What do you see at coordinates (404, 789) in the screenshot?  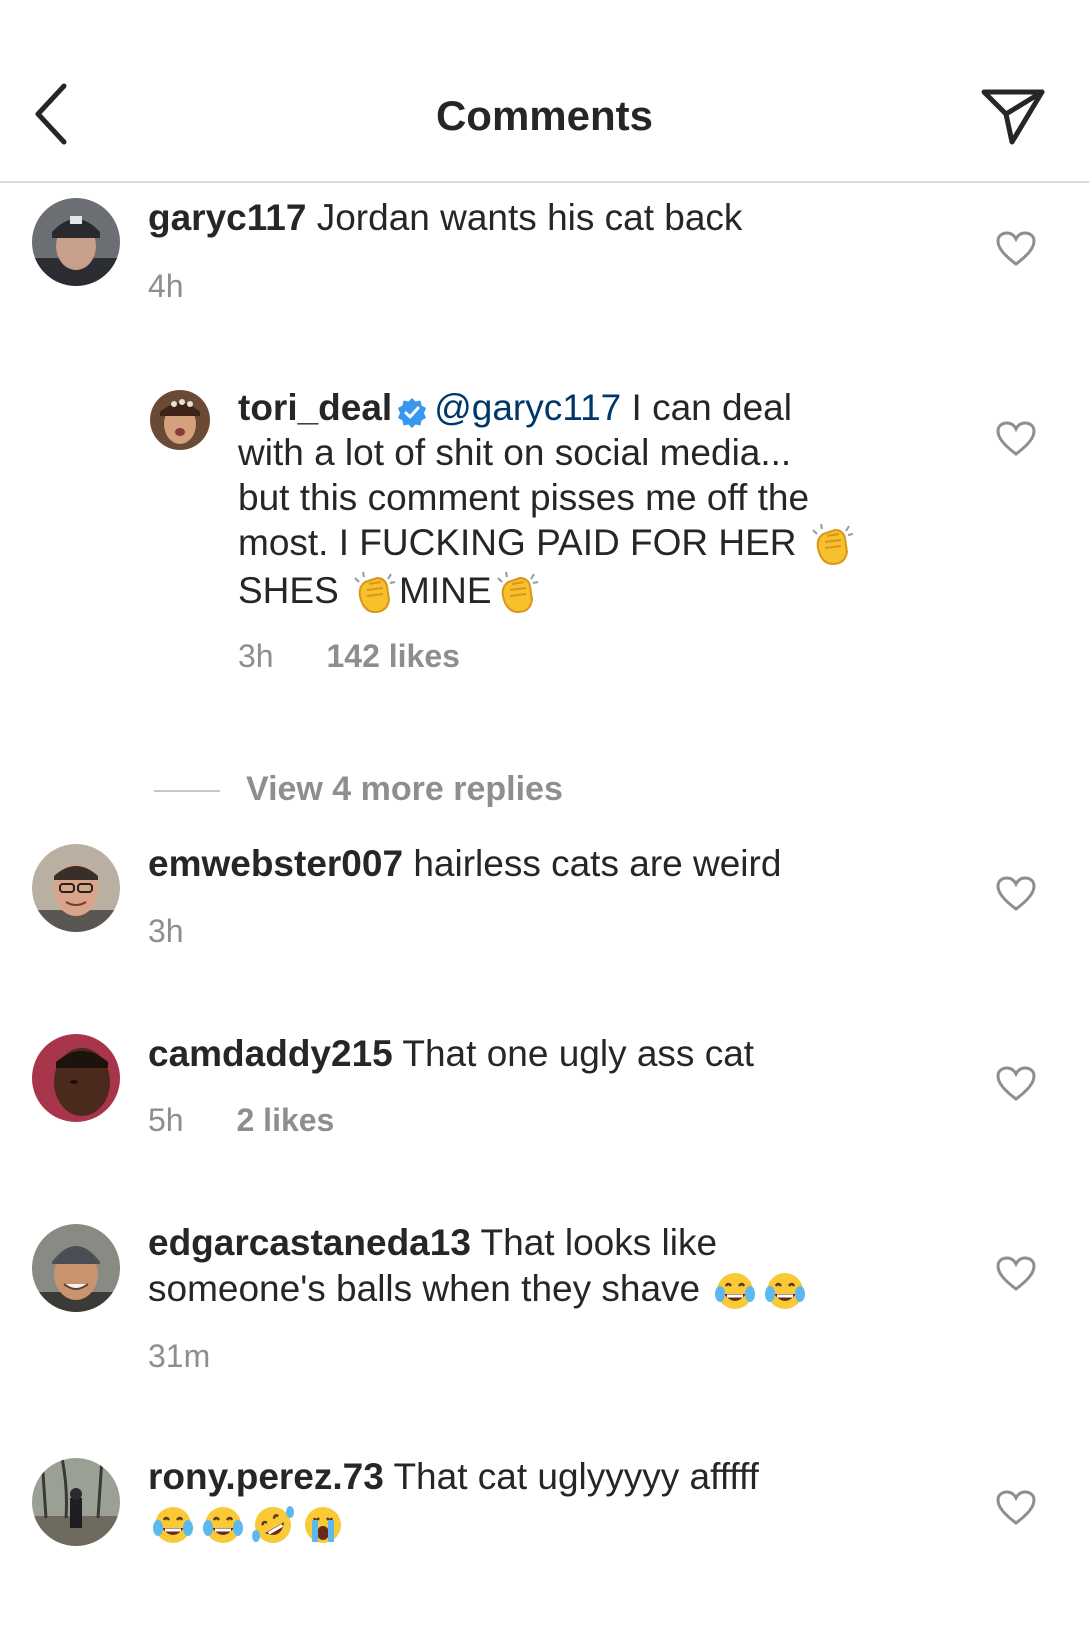 I see `view-more-replies-label: View 4 more replies` at bounding box center [404, 789].